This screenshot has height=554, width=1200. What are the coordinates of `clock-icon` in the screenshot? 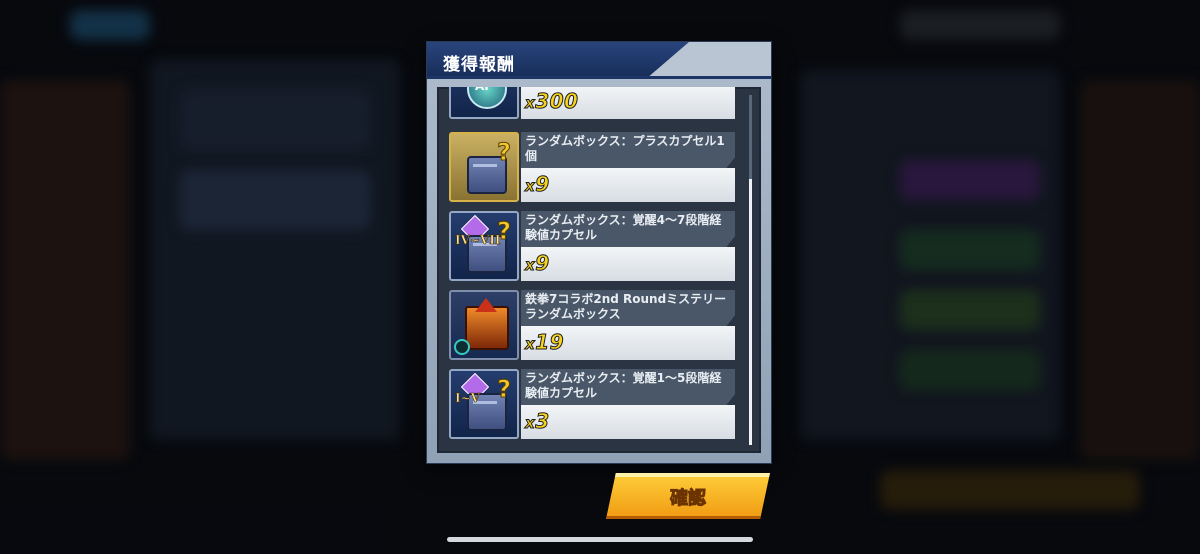 It's located at (462, 347).